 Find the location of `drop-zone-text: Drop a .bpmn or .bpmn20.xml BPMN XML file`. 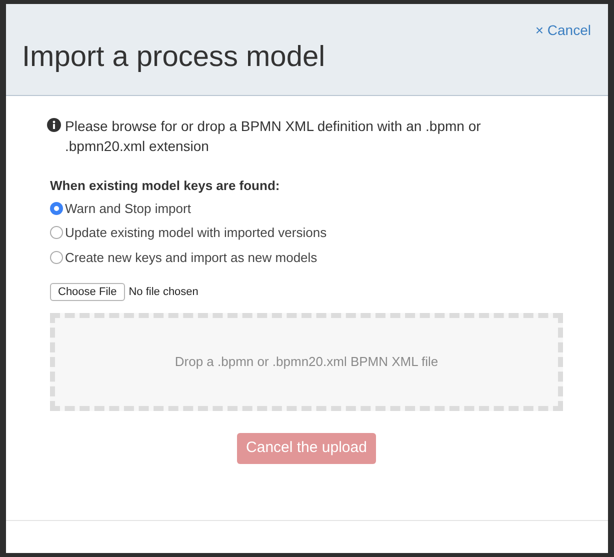

drop-zone-text: Drop a .bpmn or .bpmn20.xml BPMN XML file is located at coordinates (306, 362).